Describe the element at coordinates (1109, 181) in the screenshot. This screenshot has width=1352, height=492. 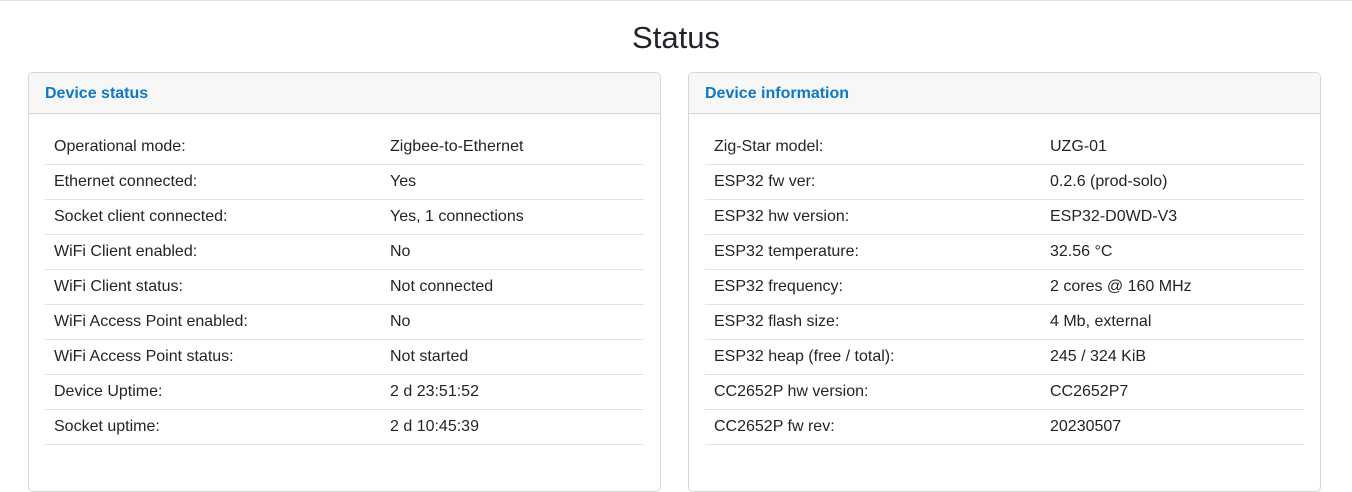
I see `row-value: 0.2.6 (prod-solo)` at that location.